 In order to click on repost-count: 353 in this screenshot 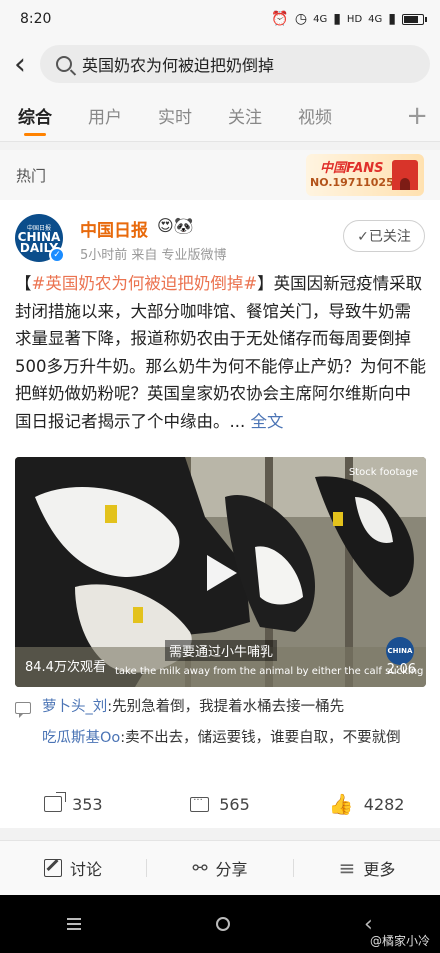, I will do `click(87, 804)`.